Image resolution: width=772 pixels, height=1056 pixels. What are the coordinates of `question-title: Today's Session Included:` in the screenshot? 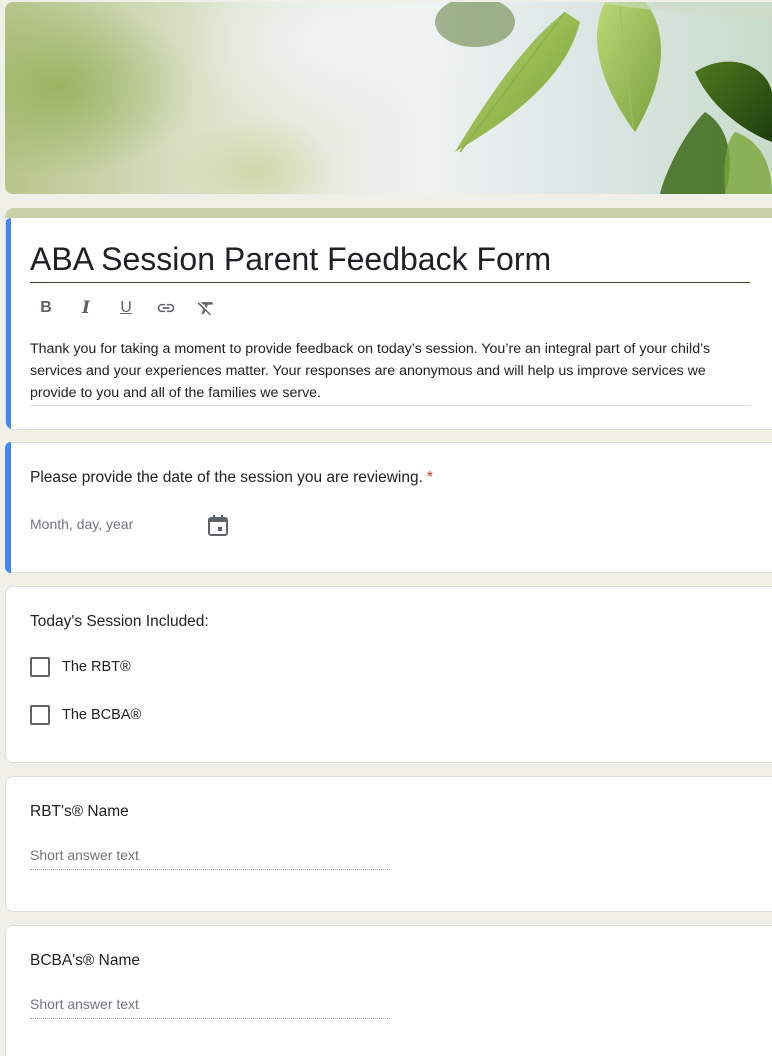 It's located at (119, 621).